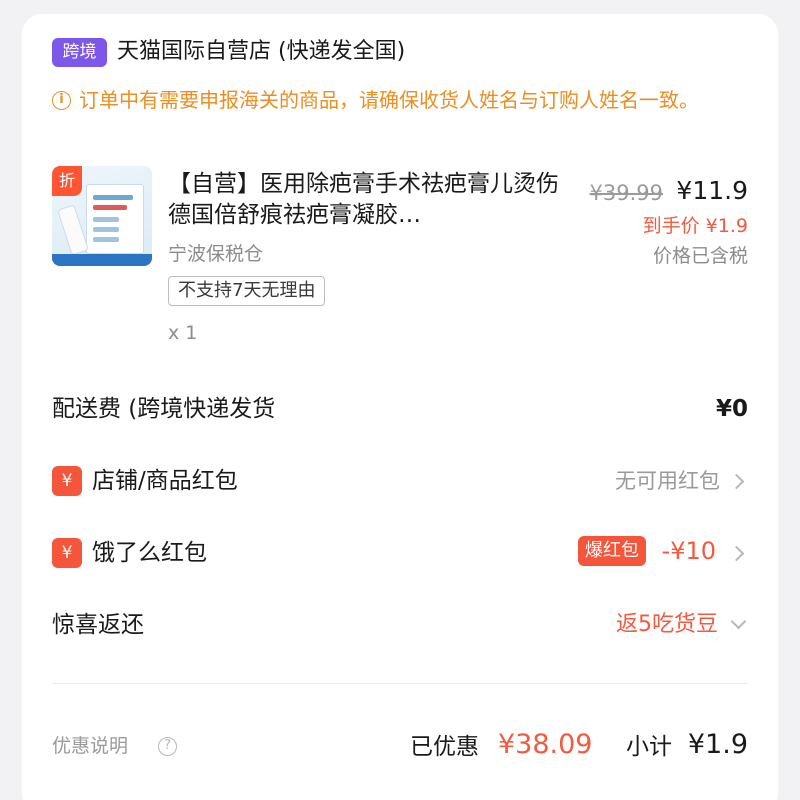 The width and height of the screenshot is (800, 800). Describe the element at coordinates (73, 230) in the screenshot. I see `product-tube-graphic` at that location.